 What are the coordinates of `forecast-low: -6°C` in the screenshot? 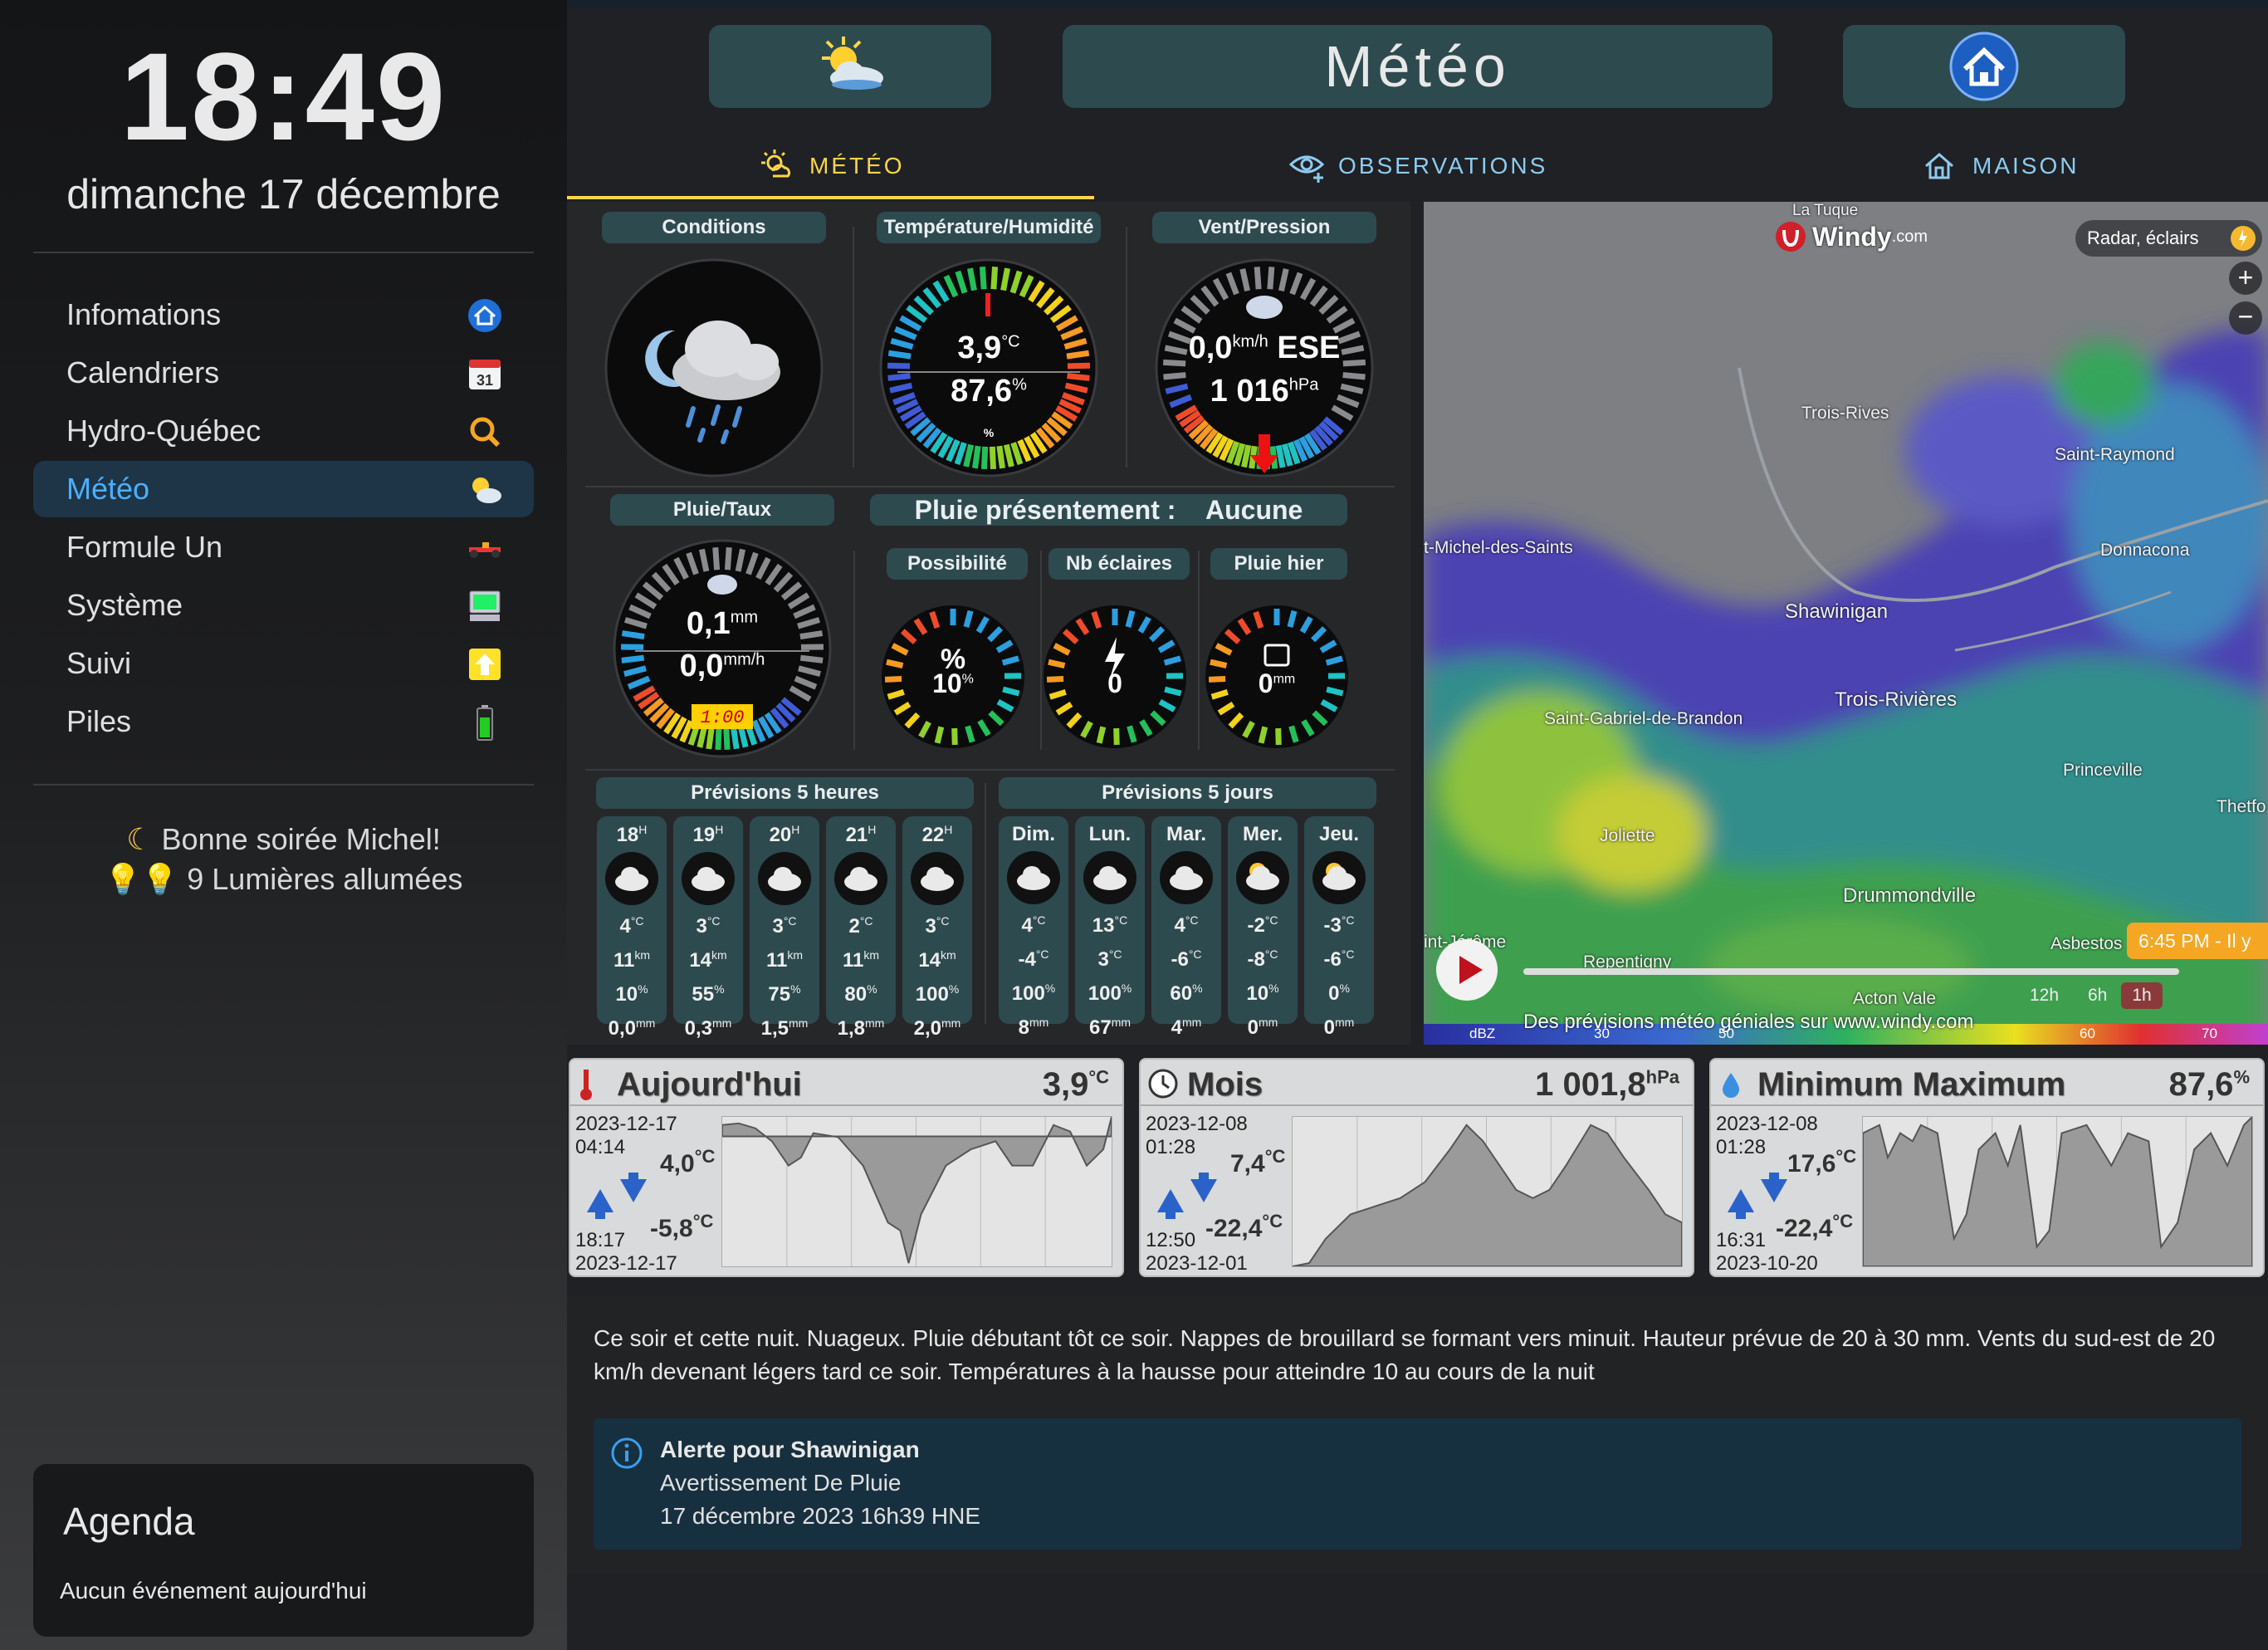 It's located at (1186, 959).